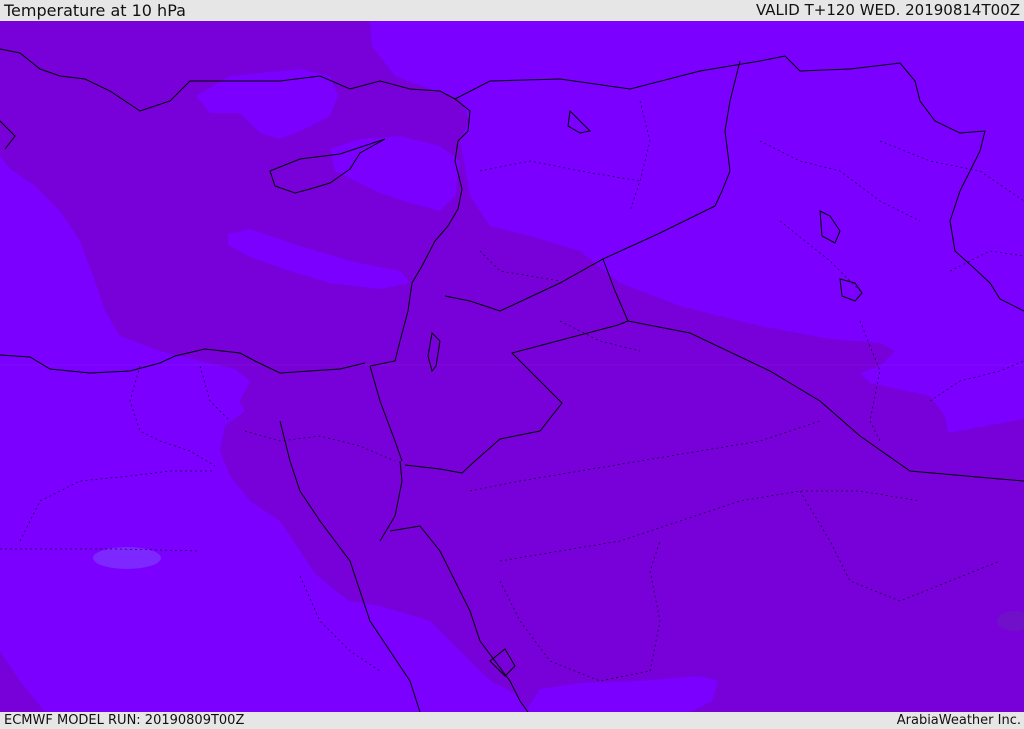 Image resolution: width=1024 pixels, height=729 pixels. Describe the element at coordinates (124, 720) in the screenshot. I see `model-run-label: ECMWF MODEL RUN: 20190809T00Z` at that location.